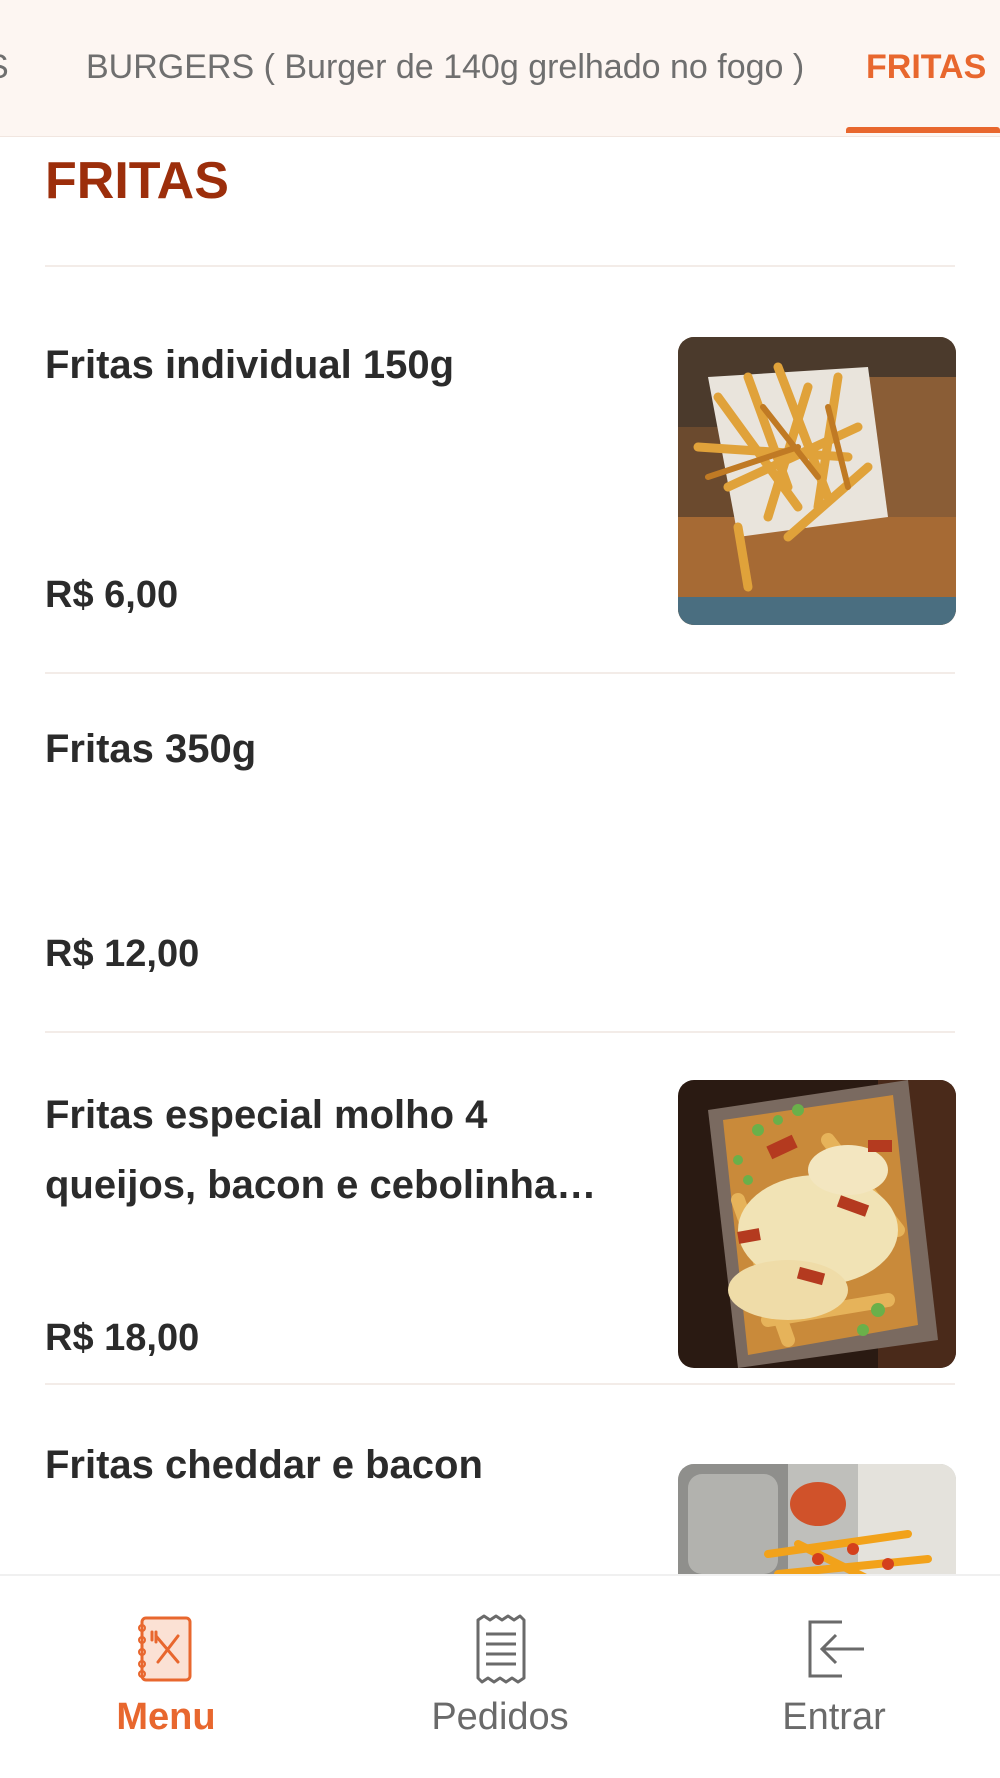 This screenshot has width=1000, height=1778. I want to click on item-price: R$ 12,00, so click(122, 954).